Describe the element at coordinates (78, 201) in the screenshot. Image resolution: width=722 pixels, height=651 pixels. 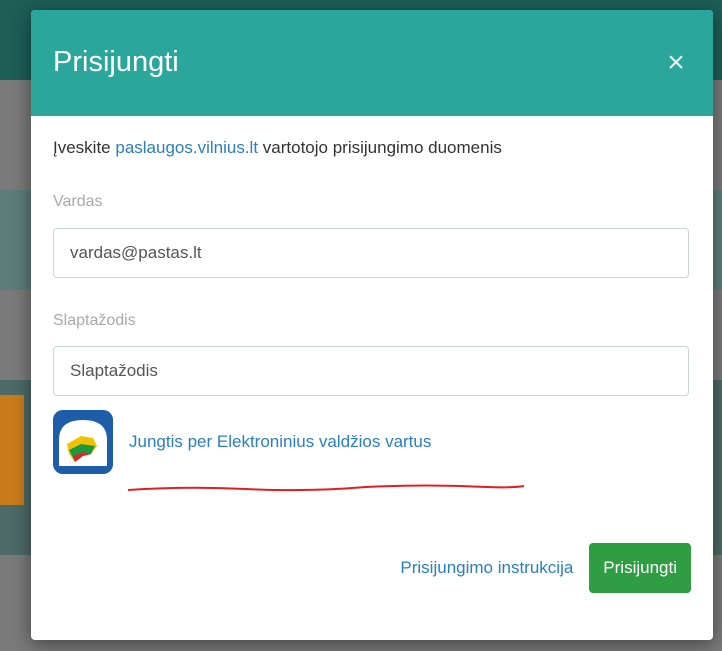
I see `username-label: Vardas` at that location.